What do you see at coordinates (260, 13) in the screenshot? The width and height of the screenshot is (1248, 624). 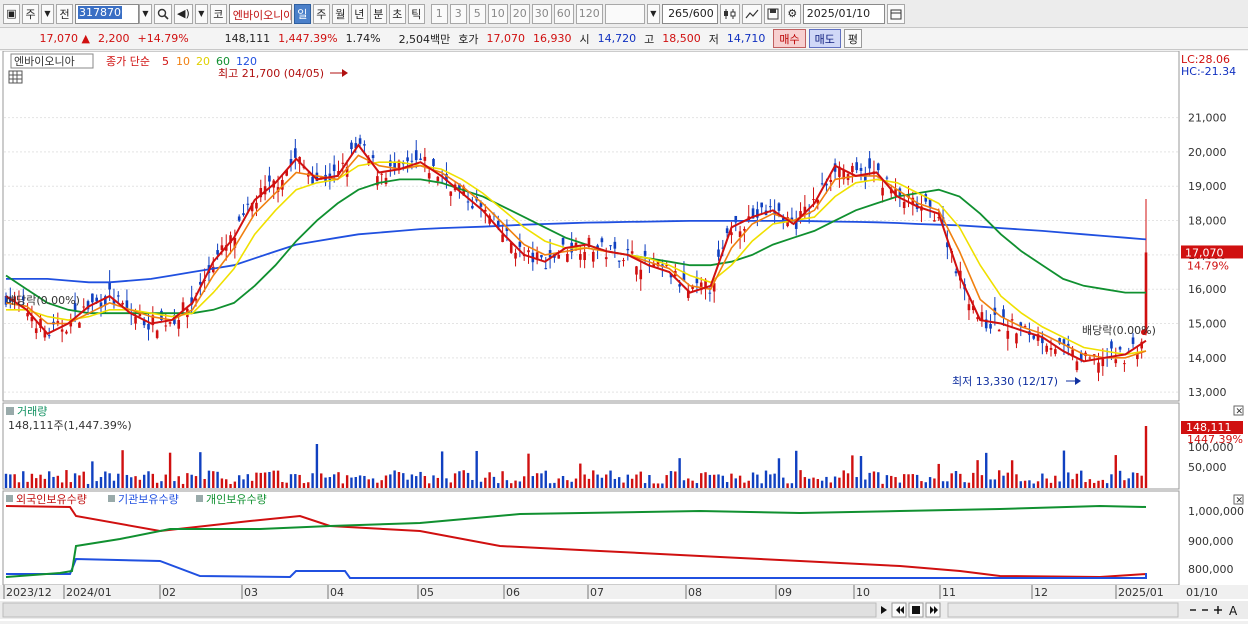 I see `stock-name-field: 엔바이오니아` at bounding box center [260, 13].